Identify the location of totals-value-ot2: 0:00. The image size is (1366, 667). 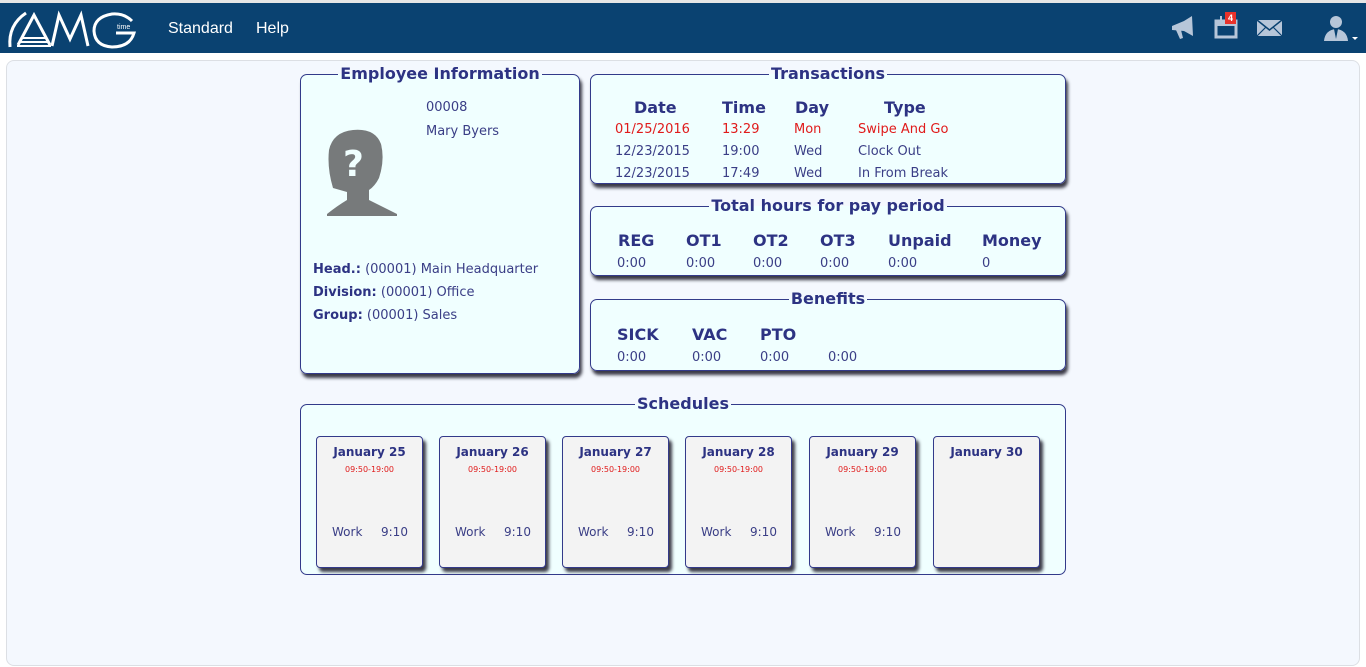
(768, 263).